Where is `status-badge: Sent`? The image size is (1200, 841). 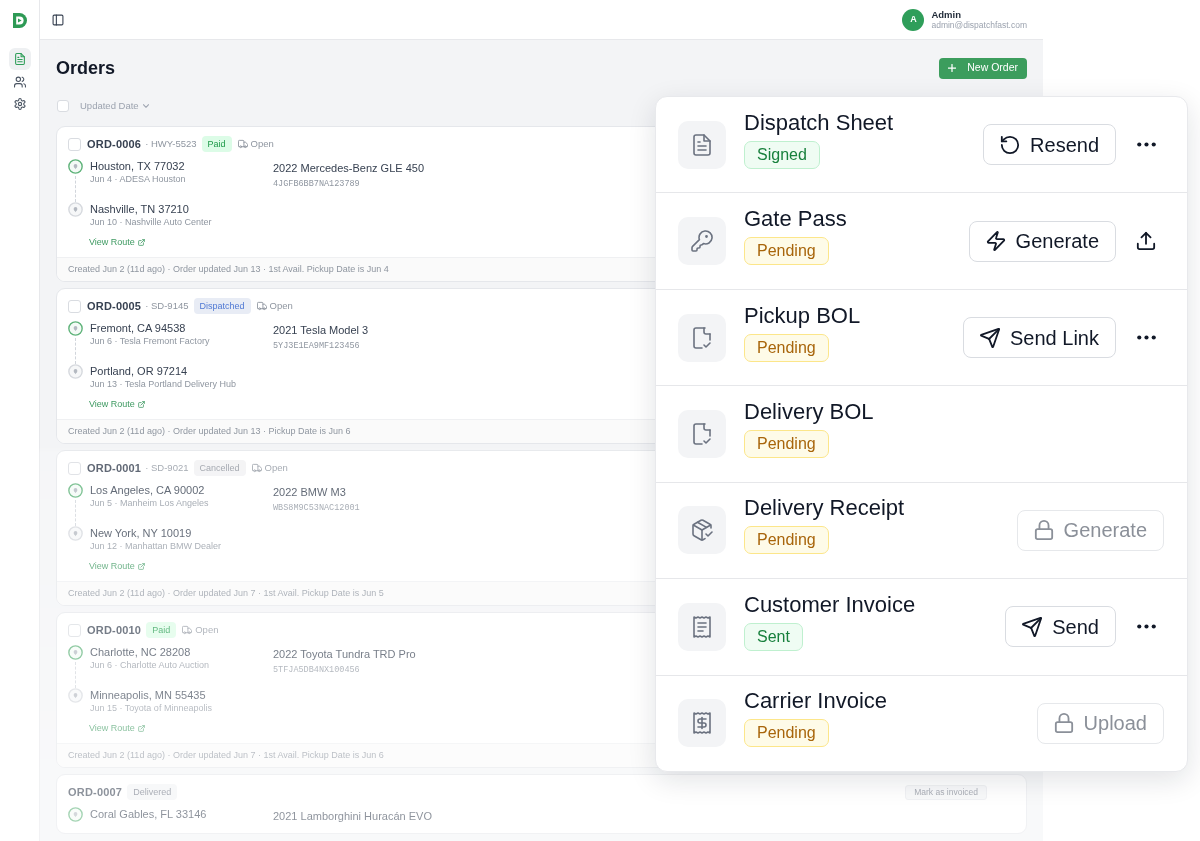
status-badge: Sent is located at coordinates (773, 636).